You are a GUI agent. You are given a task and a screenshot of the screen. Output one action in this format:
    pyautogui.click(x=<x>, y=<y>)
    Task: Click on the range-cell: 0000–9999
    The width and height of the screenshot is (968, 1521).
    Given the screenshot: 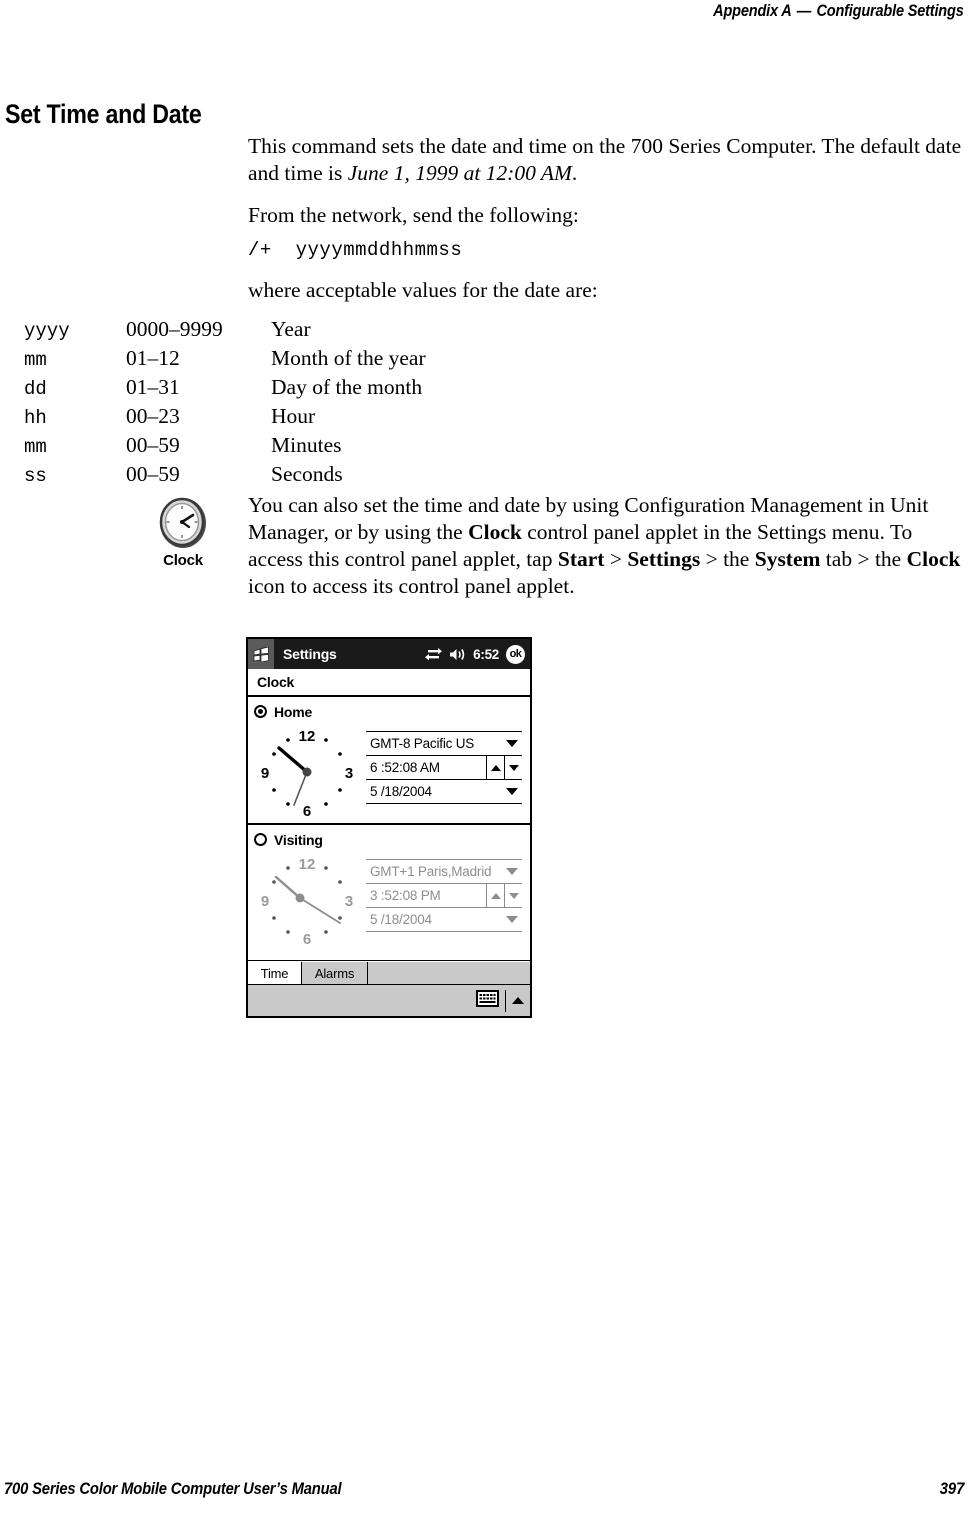 What is the action you would take?
    pyautogui.click(x=174, y=329)
    